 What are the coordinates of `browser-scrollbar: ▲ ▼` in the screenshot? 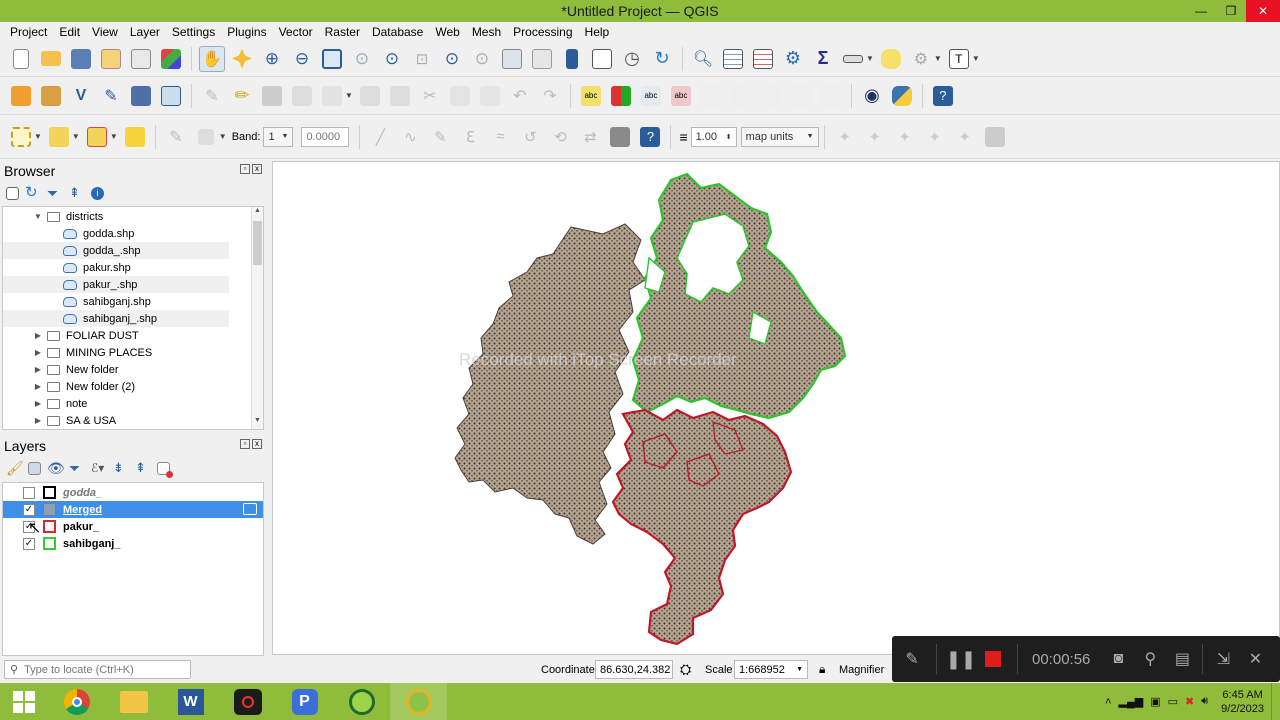 It's located at (257, 318).